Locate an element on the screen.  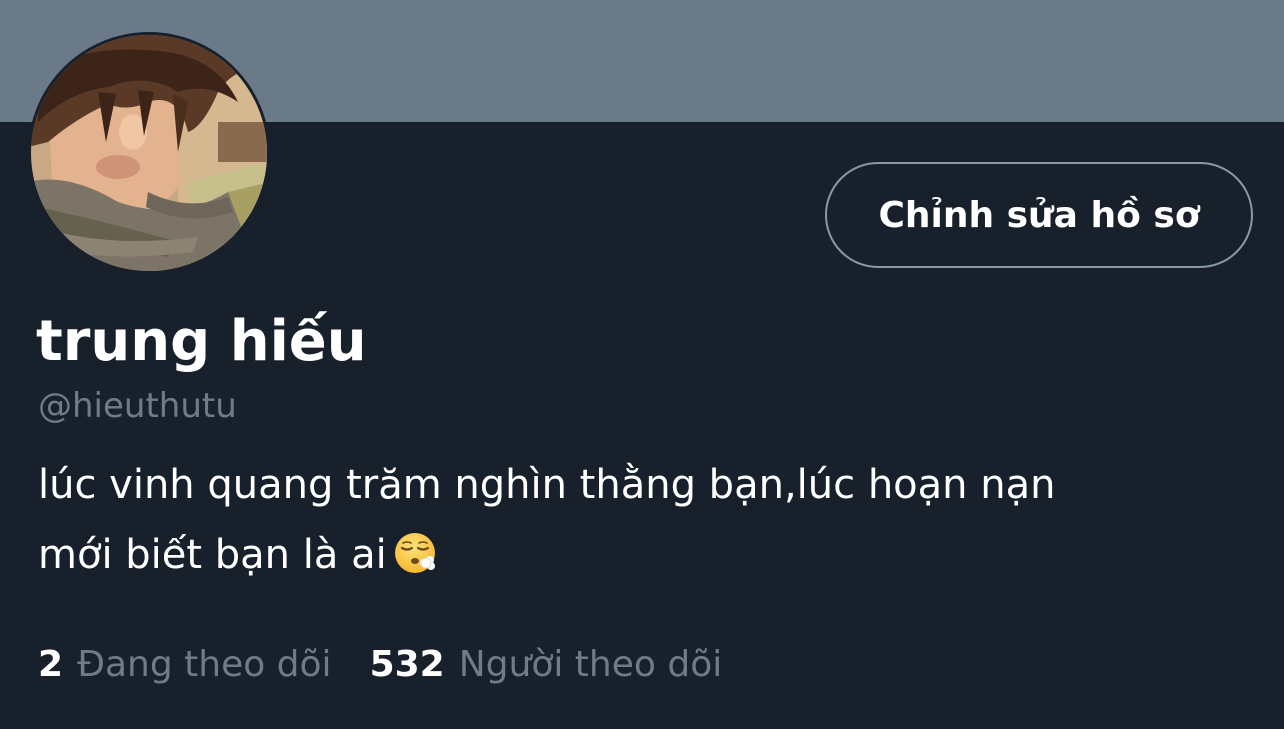
bio-line-2-wrap: mới biết bạn là ai is located at coordinates (638, 555).